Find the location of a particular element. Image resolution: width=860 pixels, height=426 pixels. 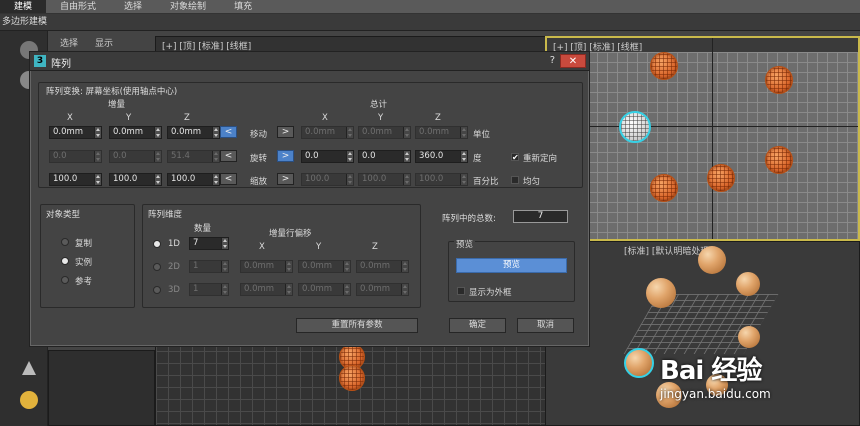

move-tot-x-spinner: 0.0mm is located at coordinates (327, 132).